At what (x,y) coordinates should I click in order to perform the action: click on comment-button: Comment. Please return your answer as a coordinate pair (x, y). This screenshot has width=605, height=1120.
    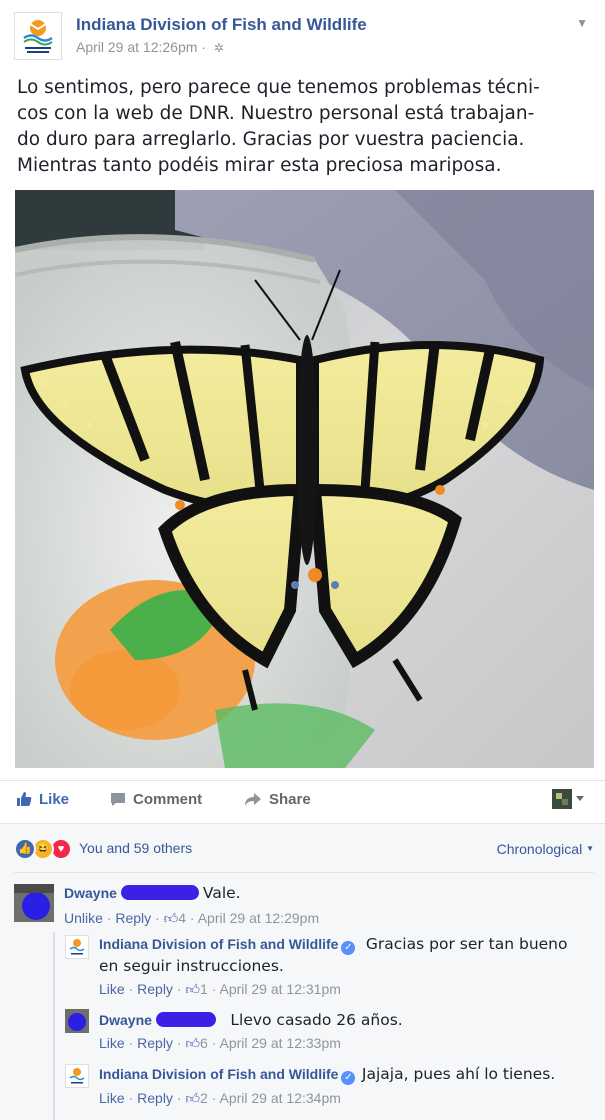
    Looking at the image, I should click on (156, 799).